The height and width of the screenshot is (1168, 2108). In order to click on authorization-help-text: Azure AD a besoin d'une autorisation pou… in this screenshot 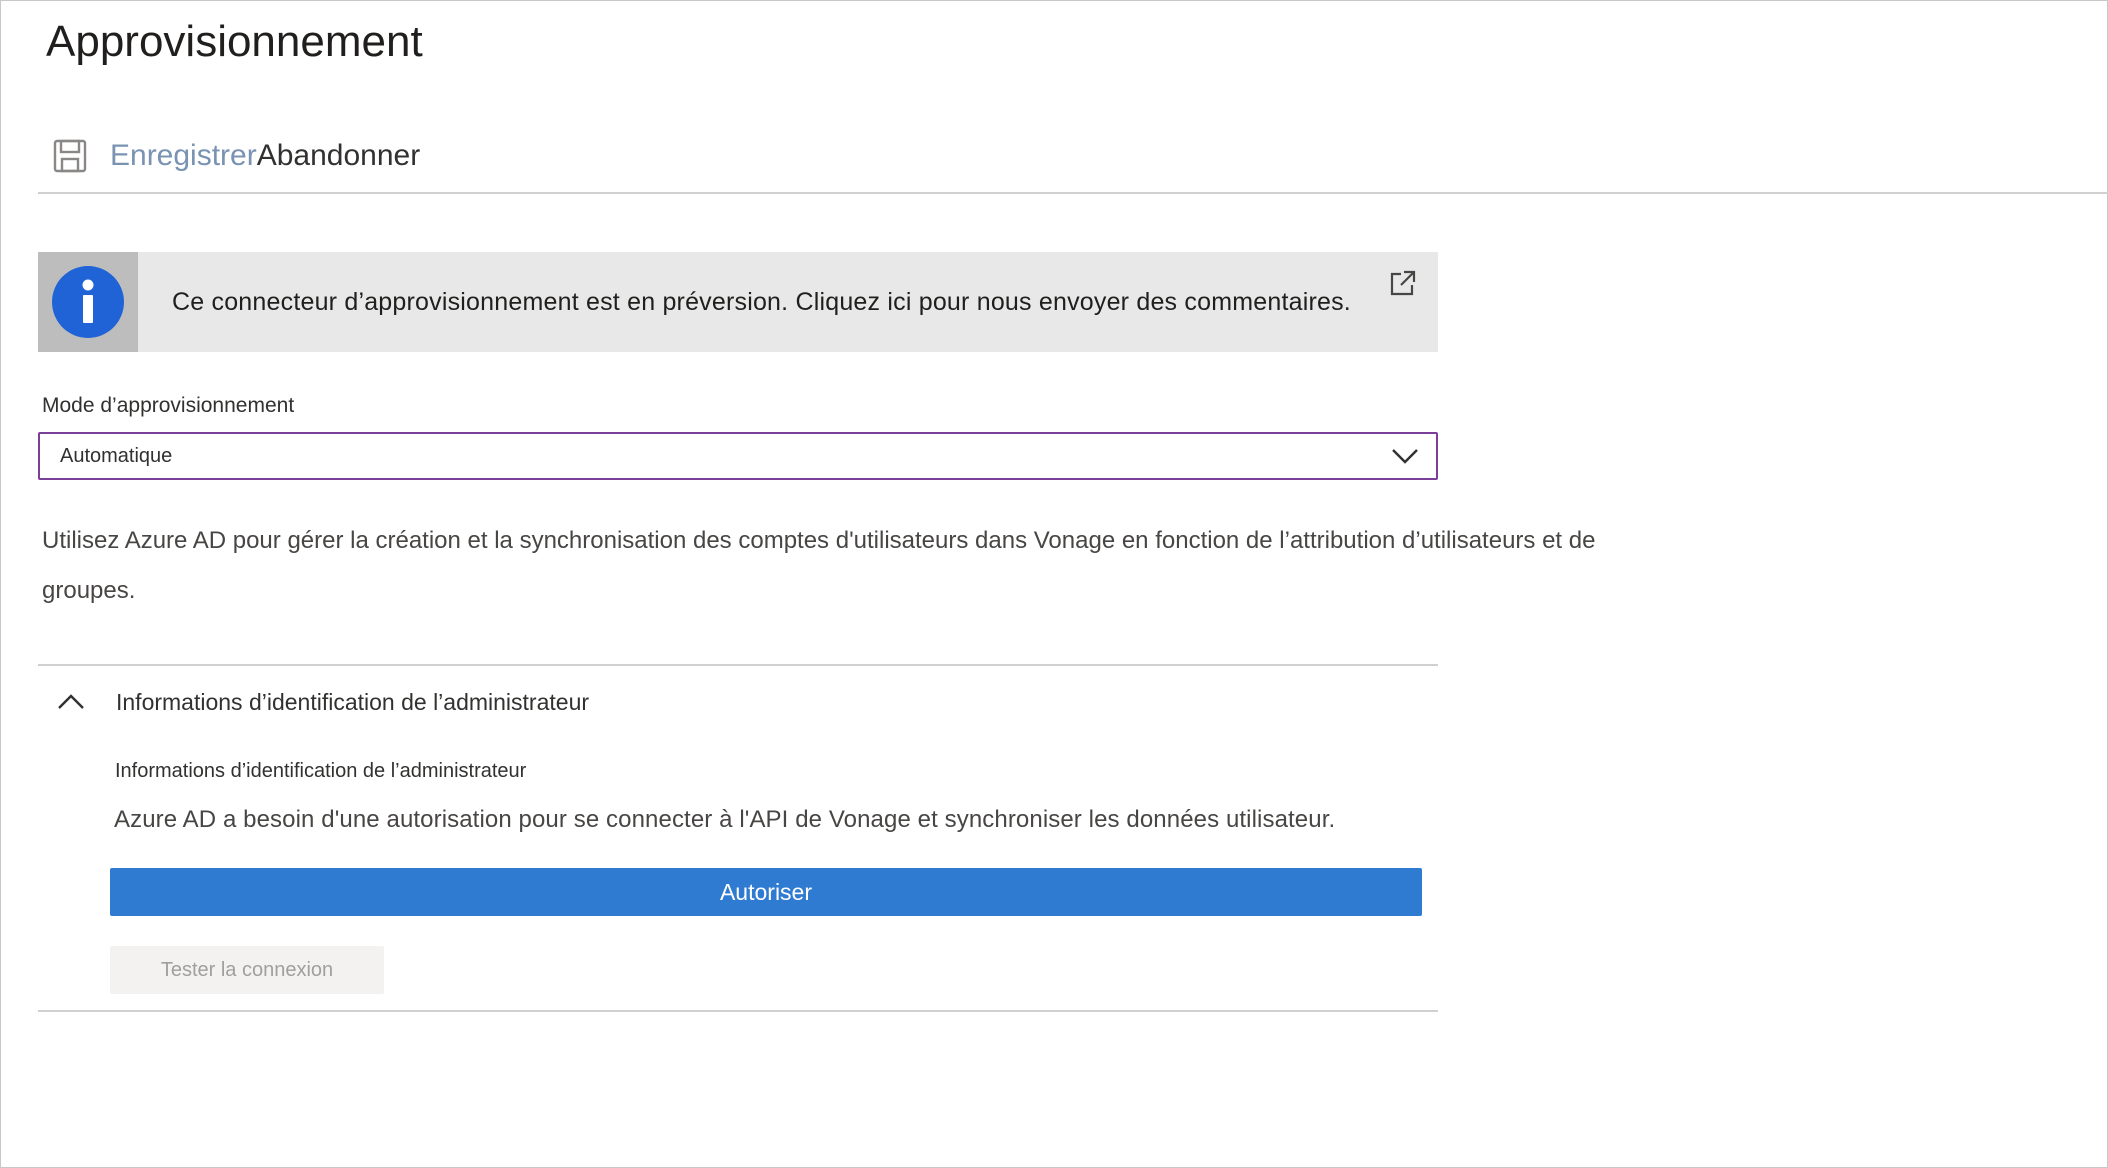, I will do `click(725, 819)`.